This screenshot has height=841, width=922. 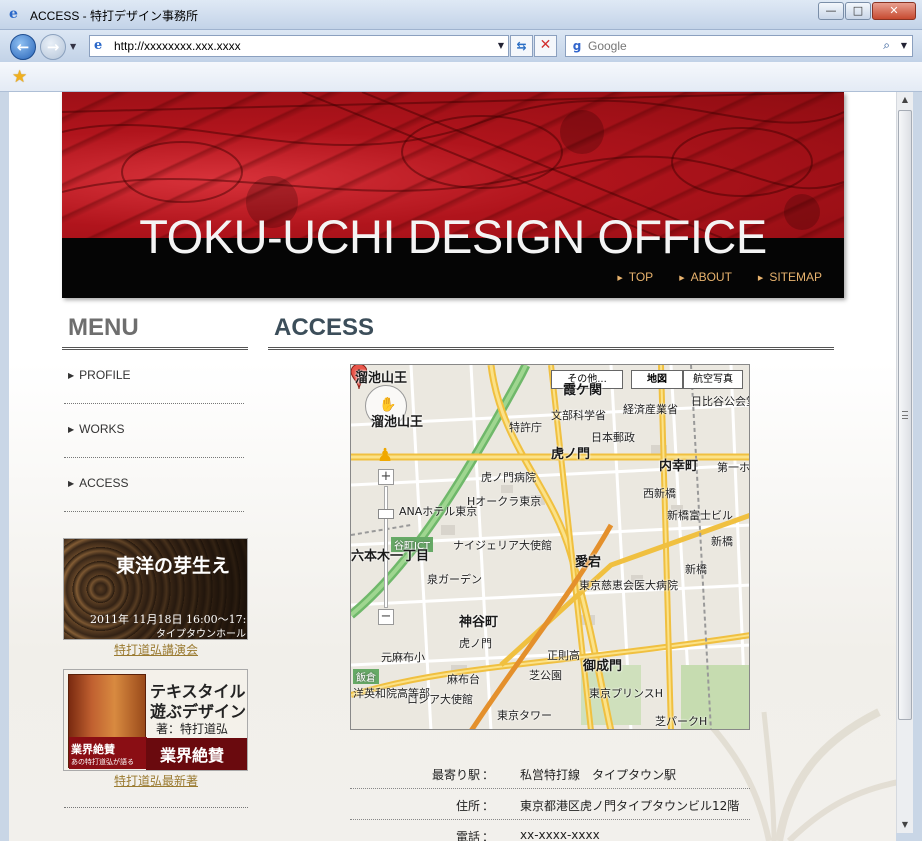 I want to click on map-label: 内幸町, so click(x=679, y=466).